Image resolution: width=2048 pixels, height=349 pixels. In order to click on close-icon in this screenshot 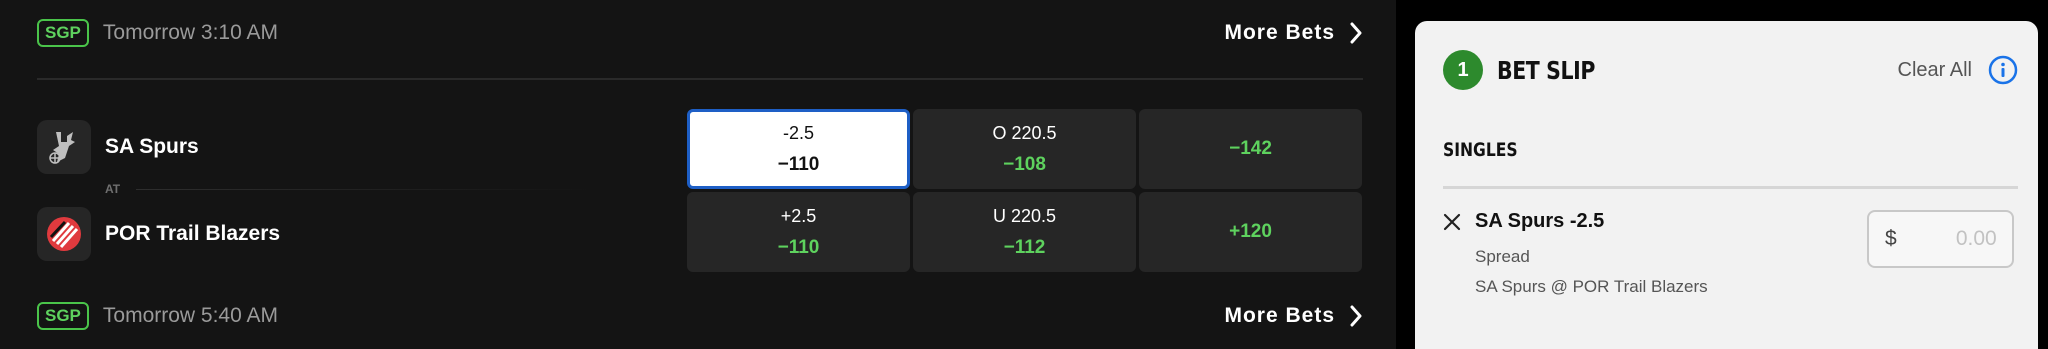, I will do `click(1452, 222)`.